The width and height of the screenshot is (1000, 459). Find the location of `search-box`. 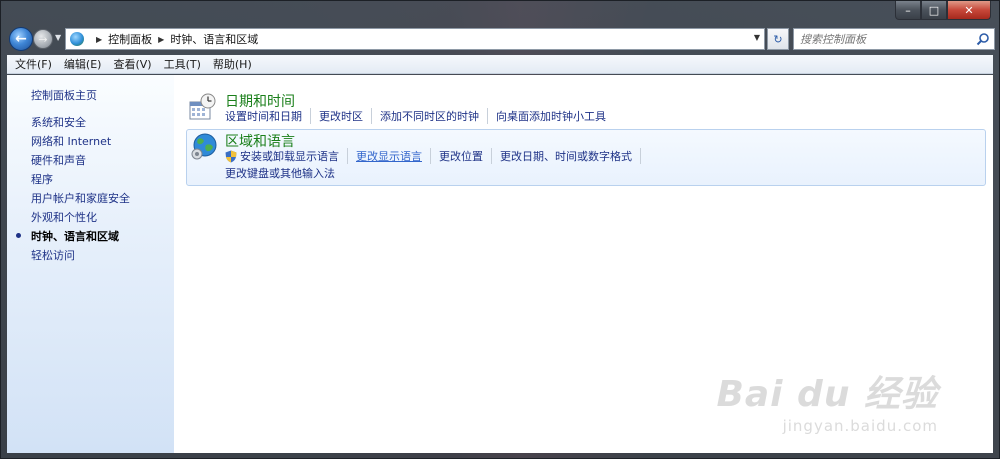

search-box is located at coordinates (894, 39).